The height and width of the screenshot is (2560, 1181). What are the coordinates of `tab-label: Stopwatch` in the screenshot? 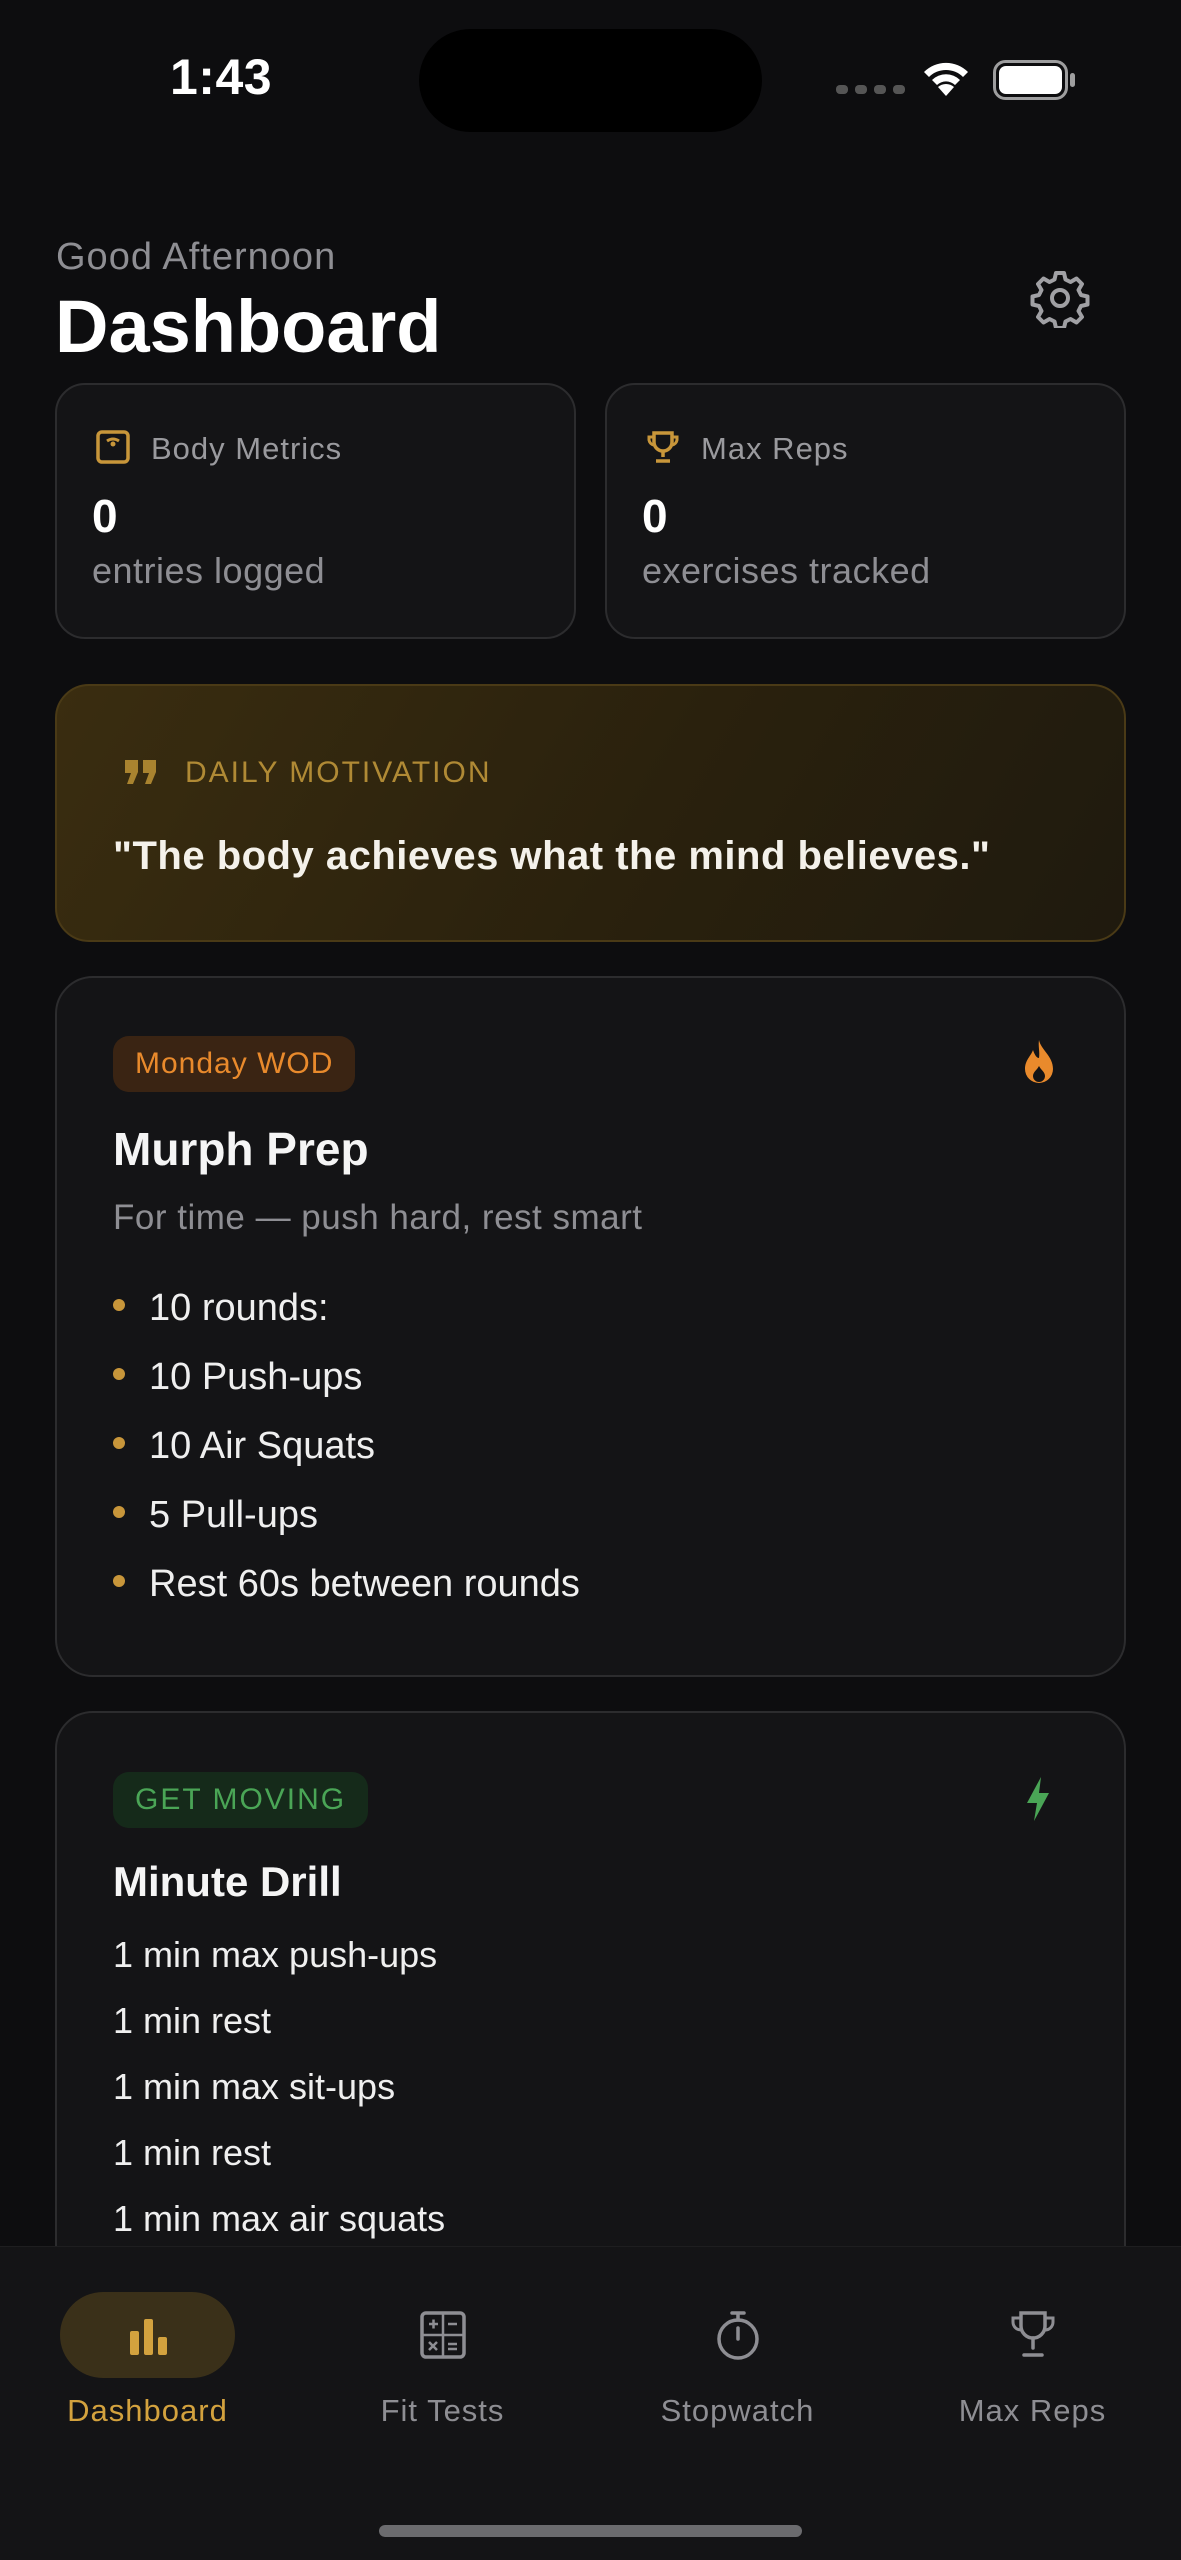 It's located at (737, 2410).